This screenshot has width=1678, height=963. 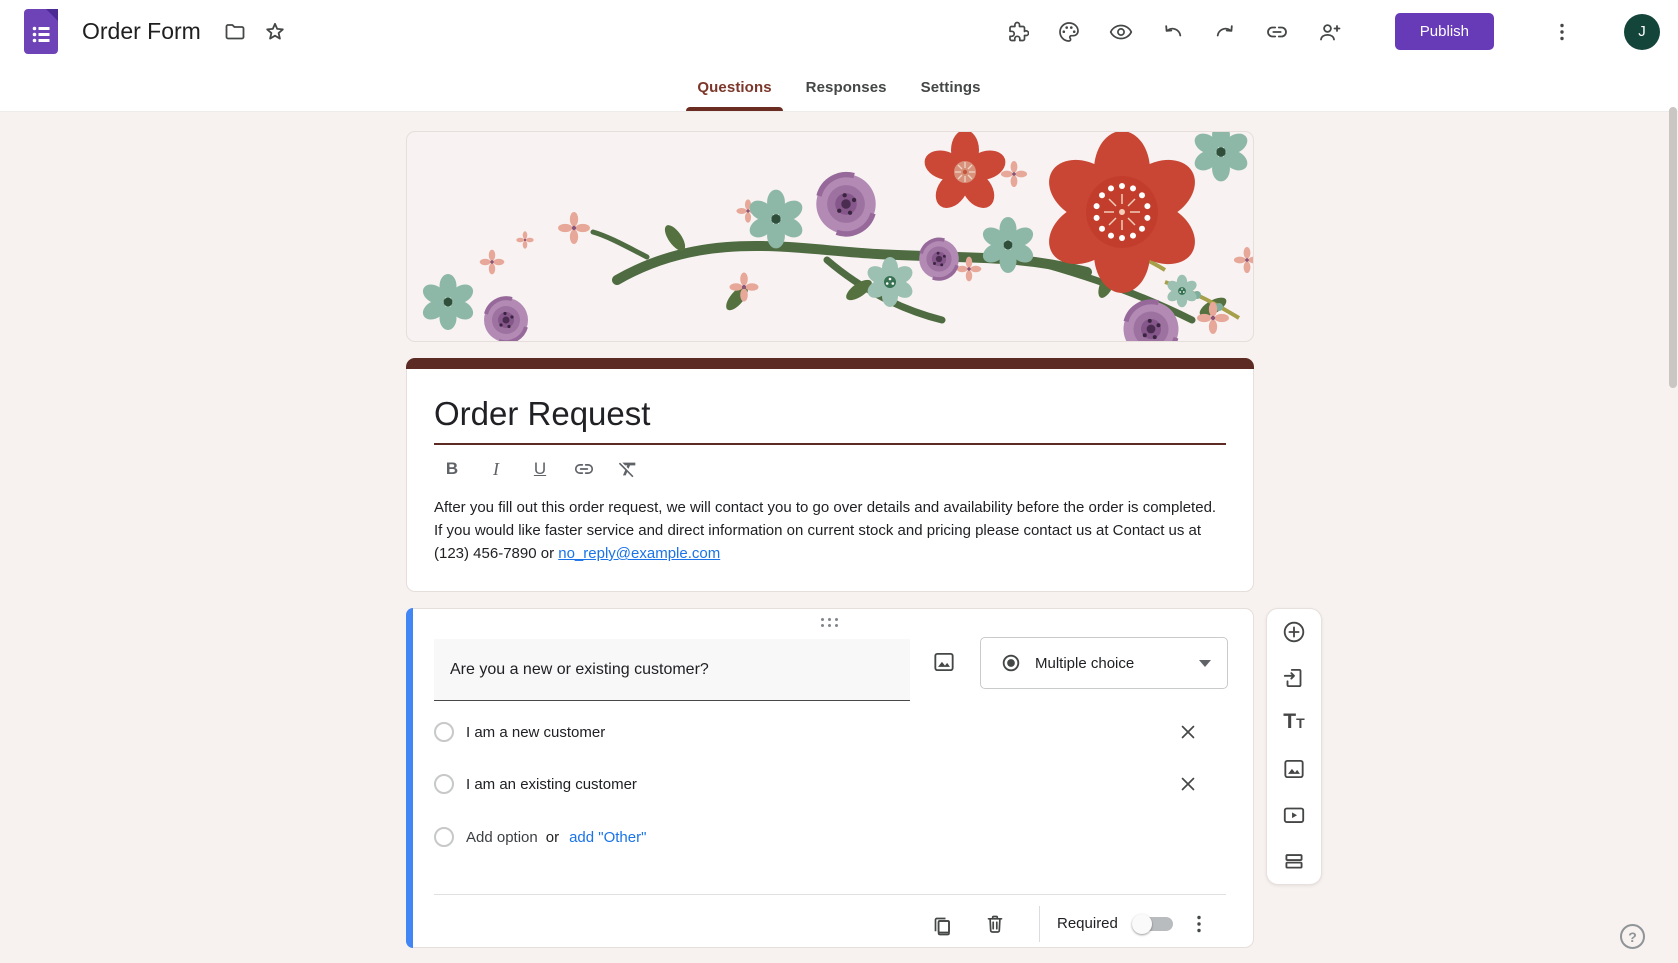 I want to click on multiple-choice-icon, so click(x=1011, y=663).